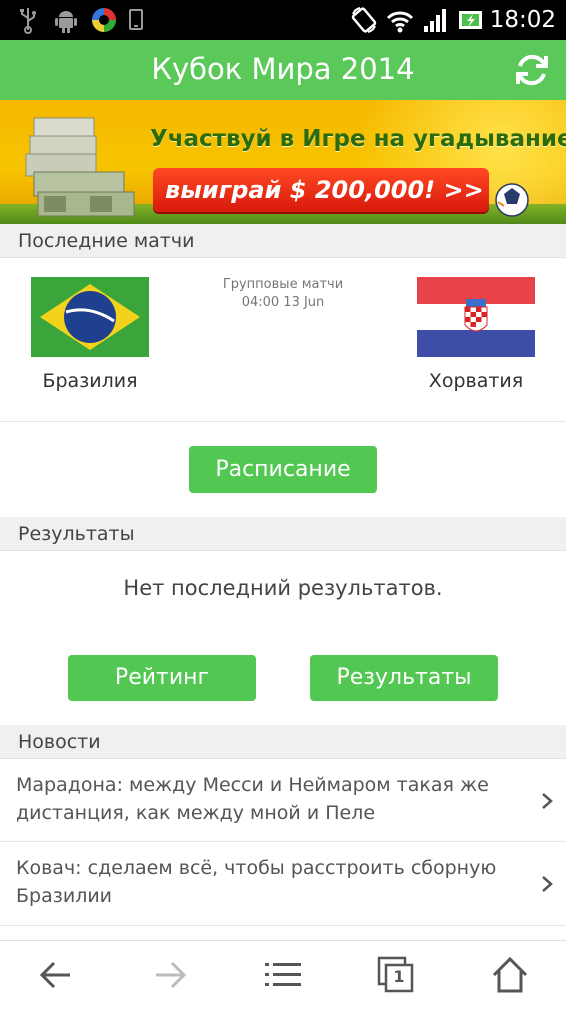 The image size is (566, 1009). I want to click on results-heading-text: Результаты, so click(76, 534).